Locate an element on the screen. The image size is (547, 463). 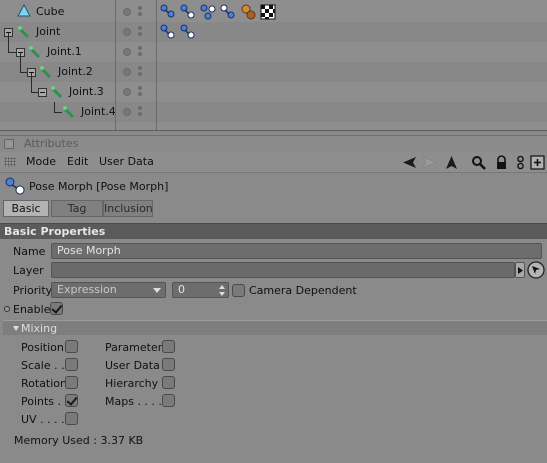
layer-label: Layer is located at coordinates (28, 270).